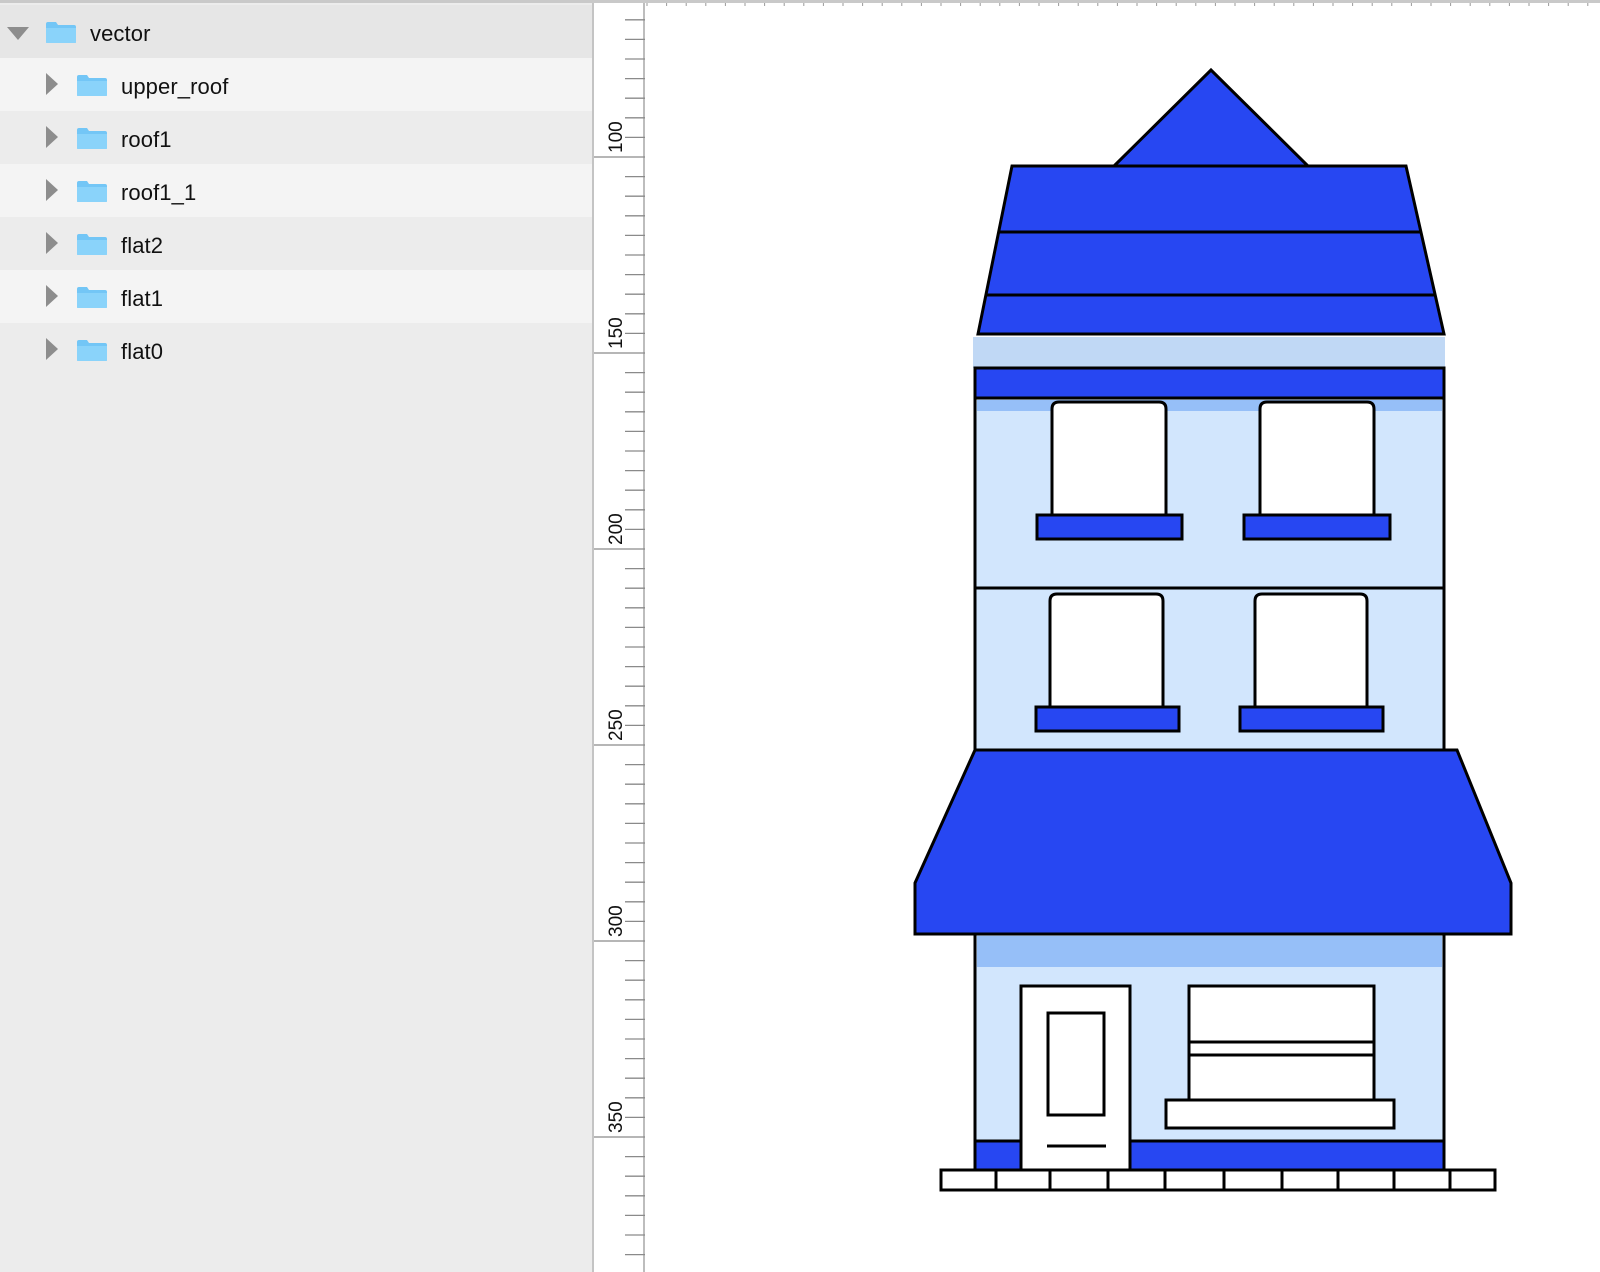 This screenshot has height=1272, width=1600. I want to click on layer-row-vector: vector, so click(296, 31).